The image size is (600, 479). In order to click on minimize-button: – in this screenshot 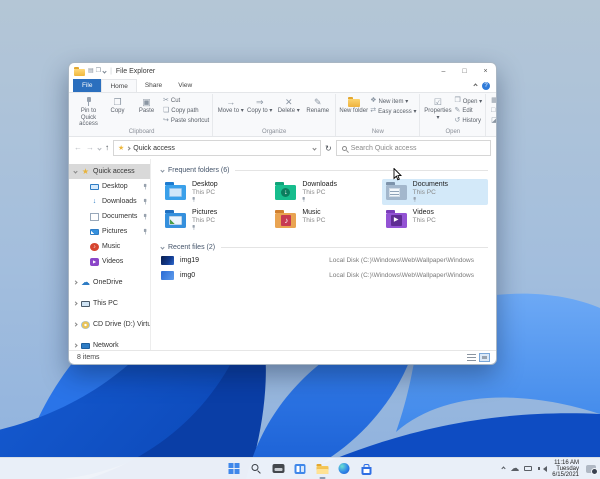, I will do `click(443, 71)`.